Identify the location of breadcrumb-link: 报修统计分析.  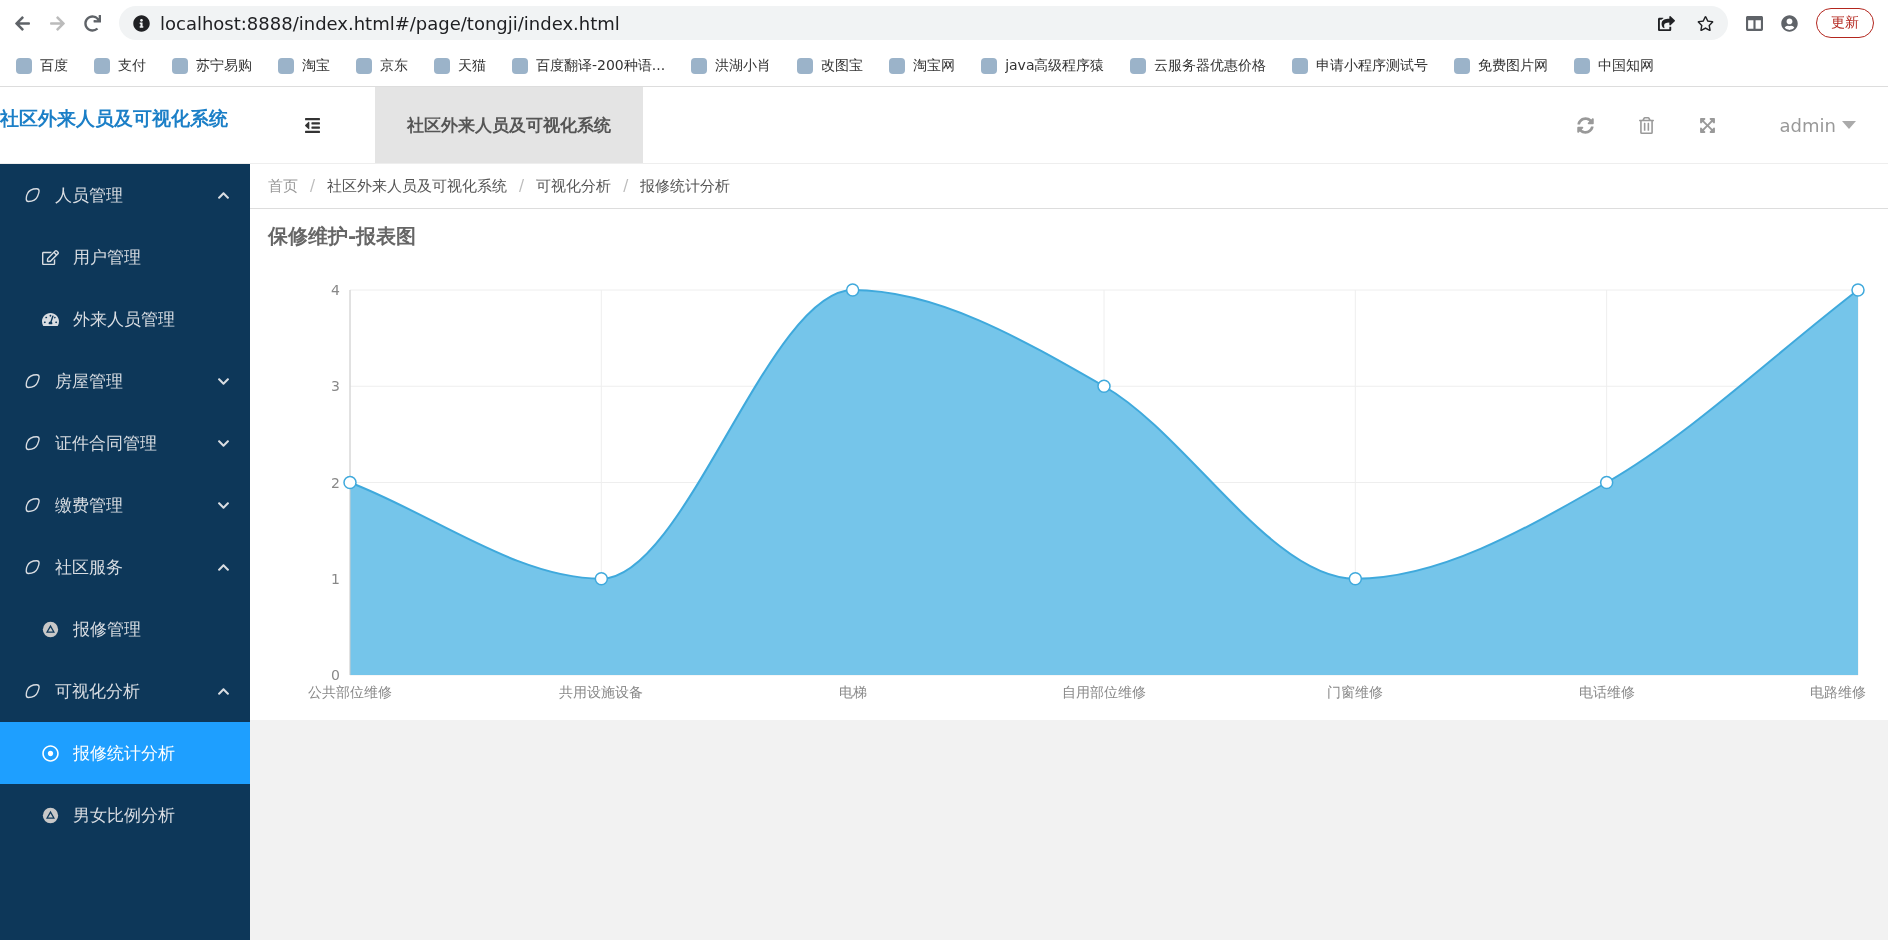
(685, 186).